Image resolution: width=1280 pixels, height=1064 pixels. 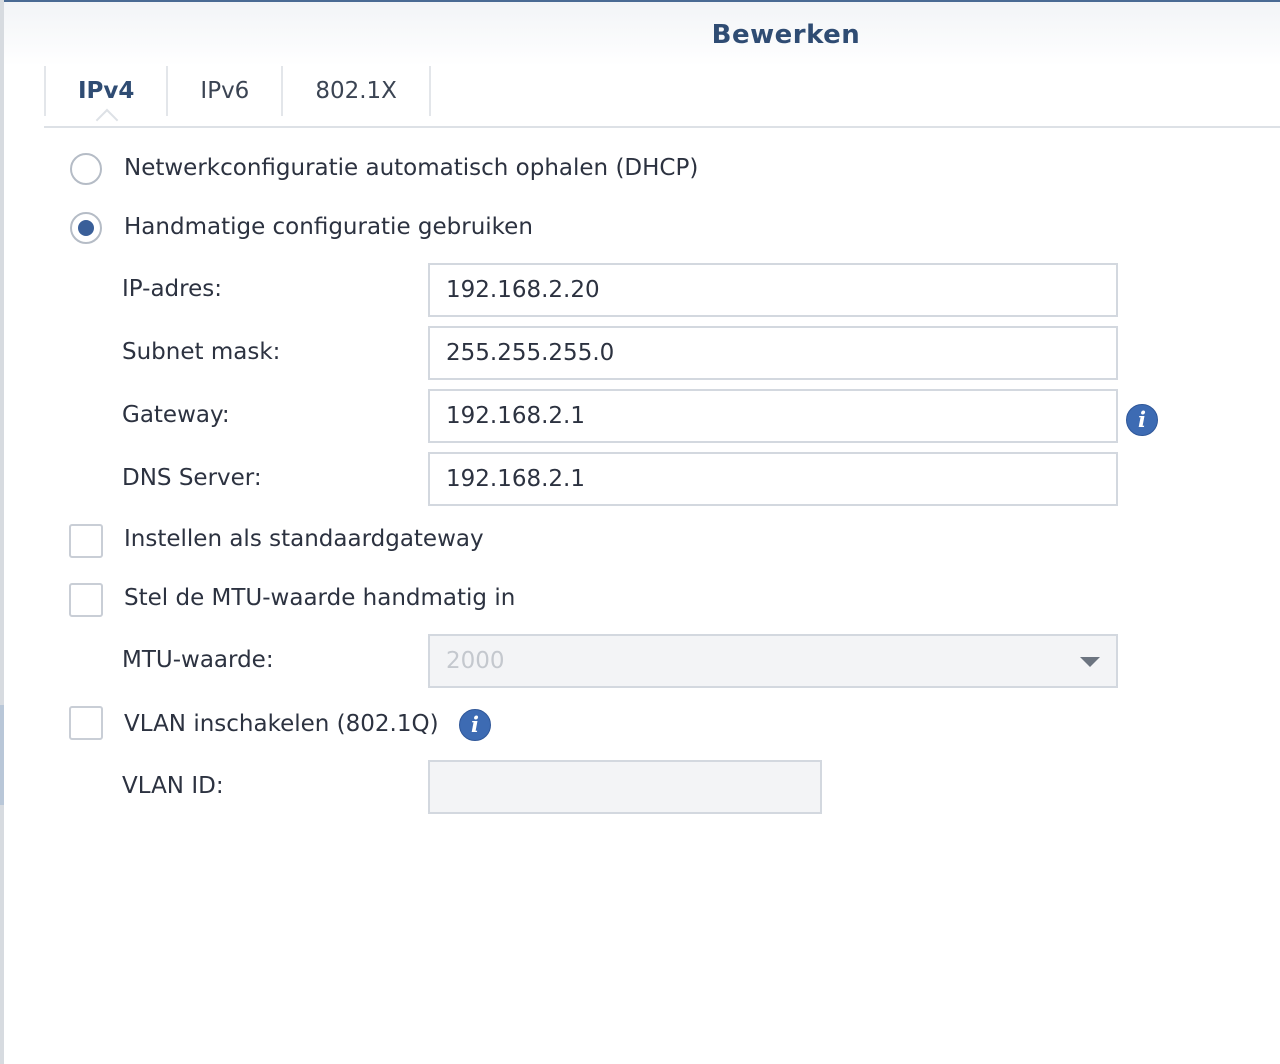 I want to click on chevron-down-icon, so click(x=1090, y=662).